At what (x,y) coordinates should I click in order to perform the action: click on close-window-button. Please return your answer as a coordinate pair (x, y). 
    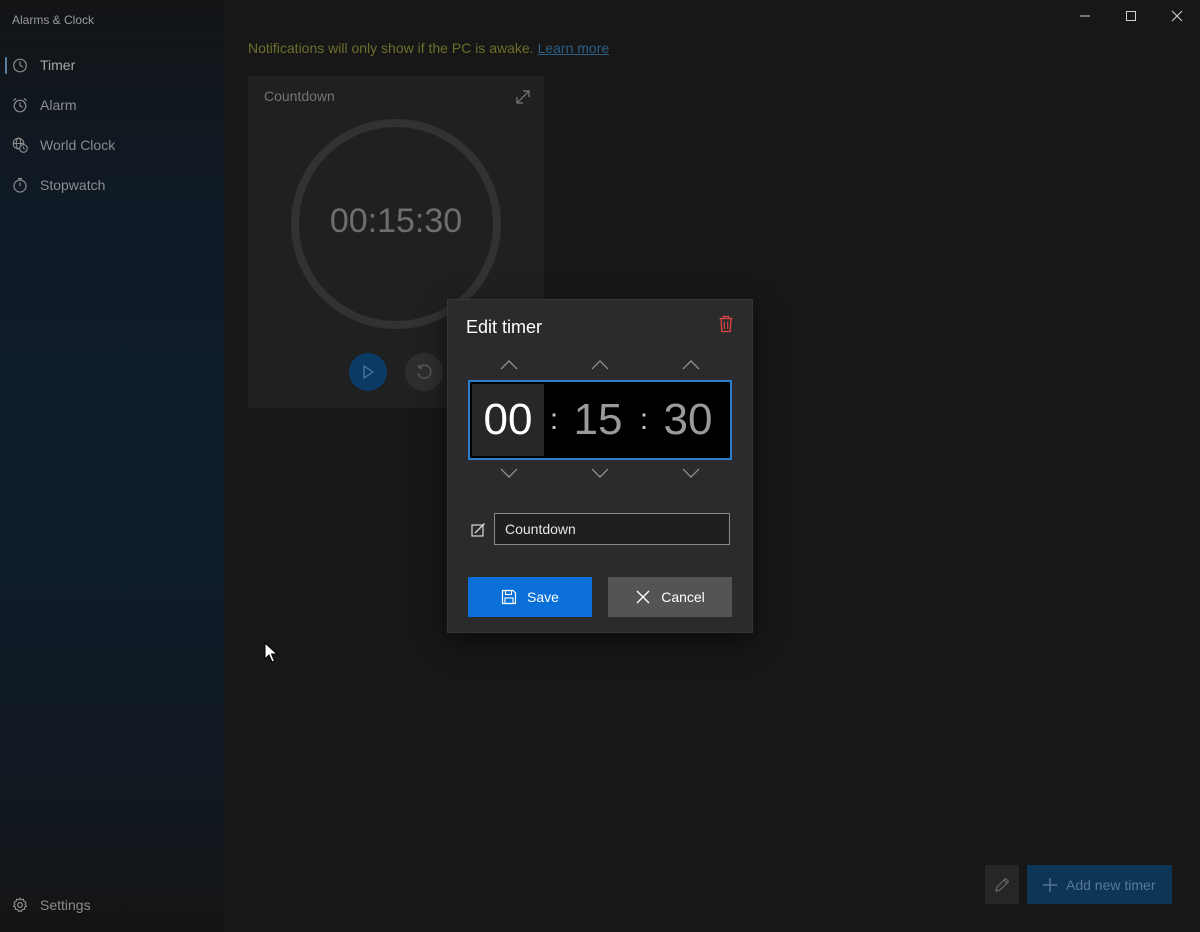
    Looking at the image, I should click on (1177, 16).